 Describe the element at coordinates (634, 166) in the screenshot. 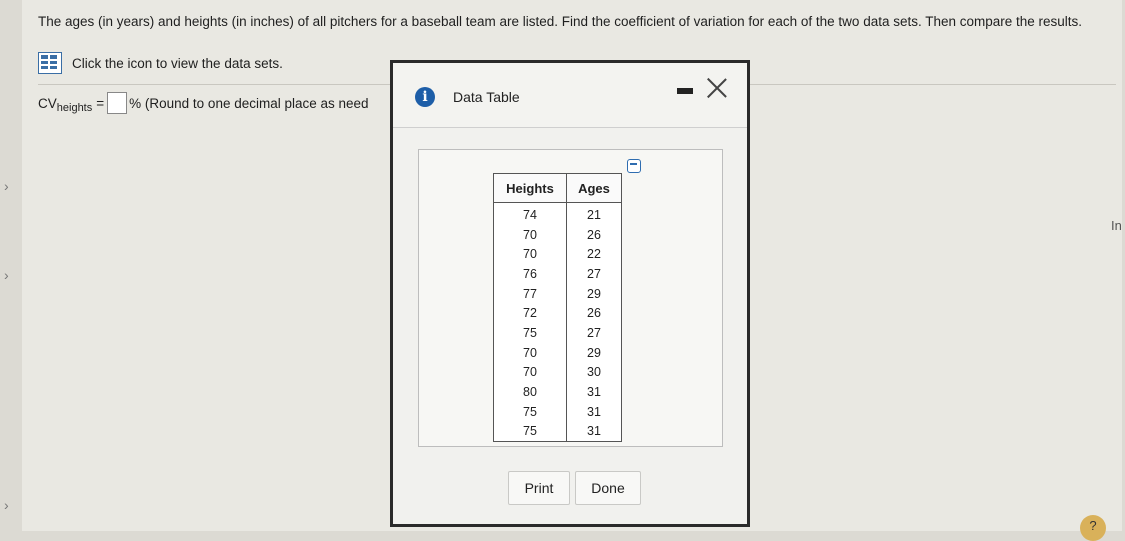

I see `copy-icon` at that location.